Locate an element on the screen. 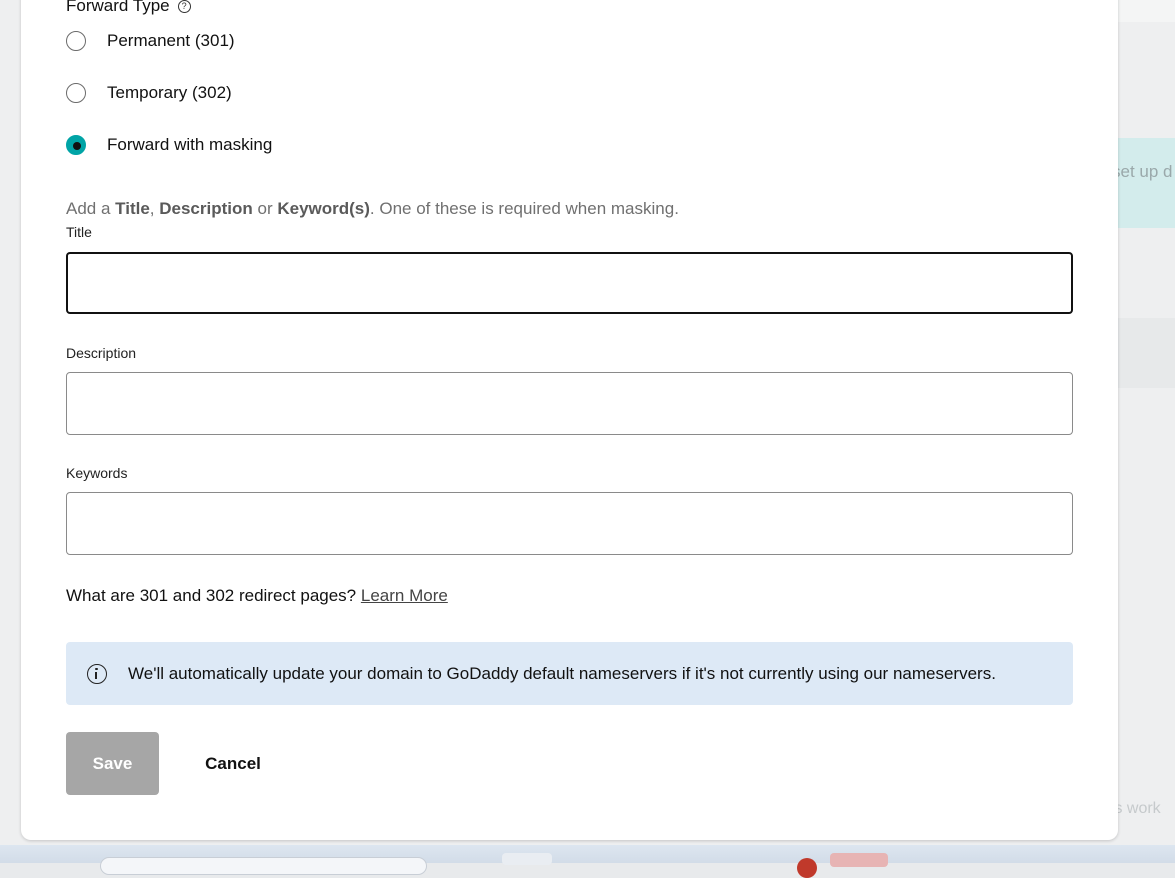  description-input is located at coordinates (569, 403).